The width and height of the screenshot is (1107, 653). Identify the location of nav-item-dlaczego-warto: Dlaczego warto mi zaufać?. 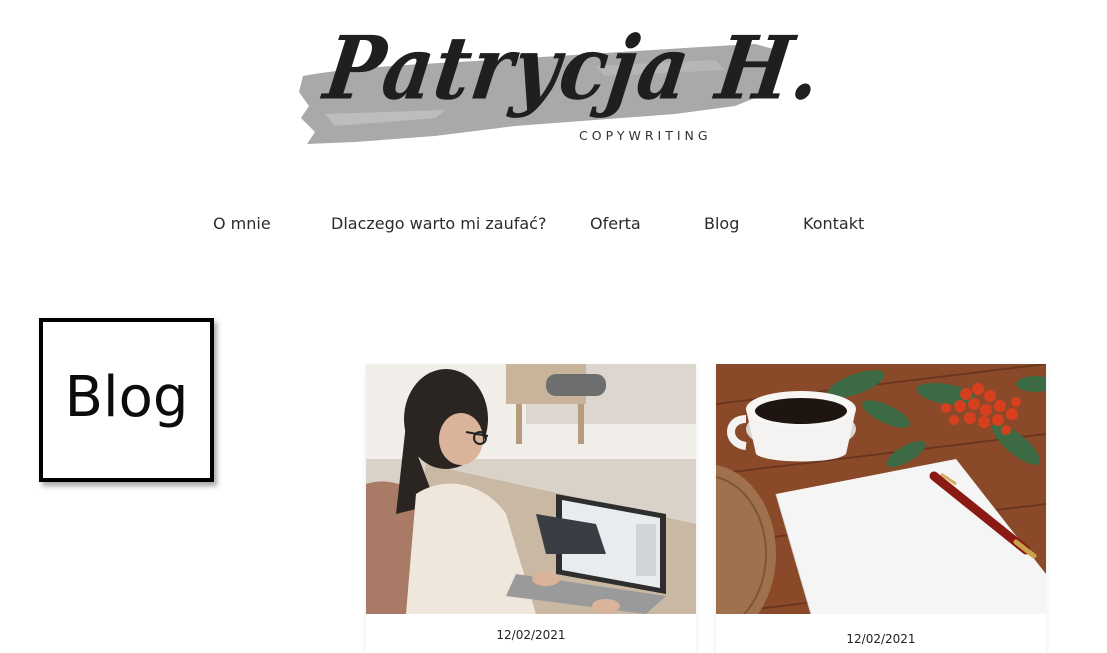
(438, 223).